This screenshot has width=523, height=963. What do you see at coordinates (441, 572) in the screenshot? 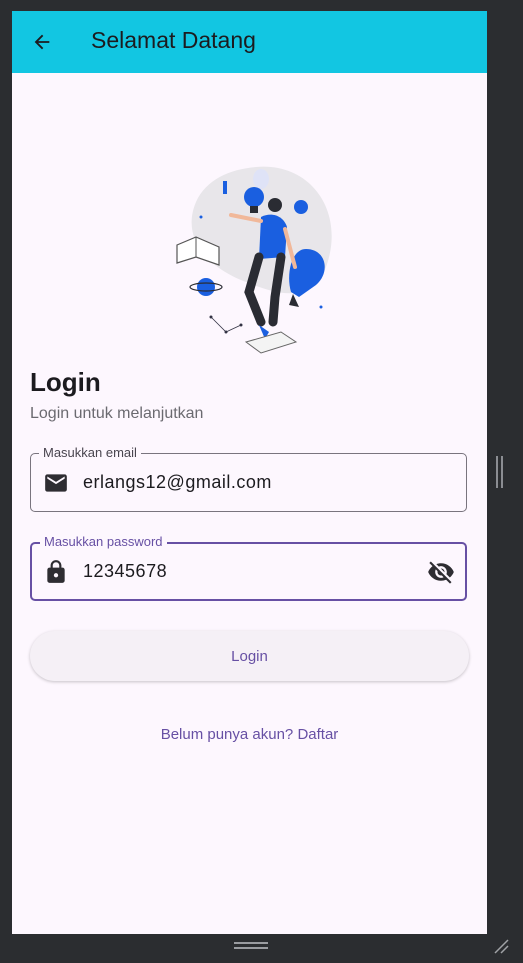
I see `visibility-off-icon` at bounding box center [441, 572].